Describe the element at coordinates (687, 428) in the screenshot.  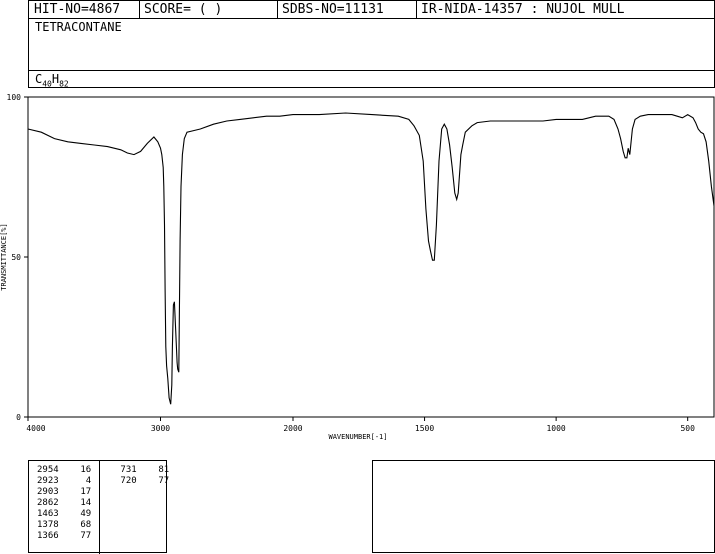
I see `x-tick-label: 500` at that location.